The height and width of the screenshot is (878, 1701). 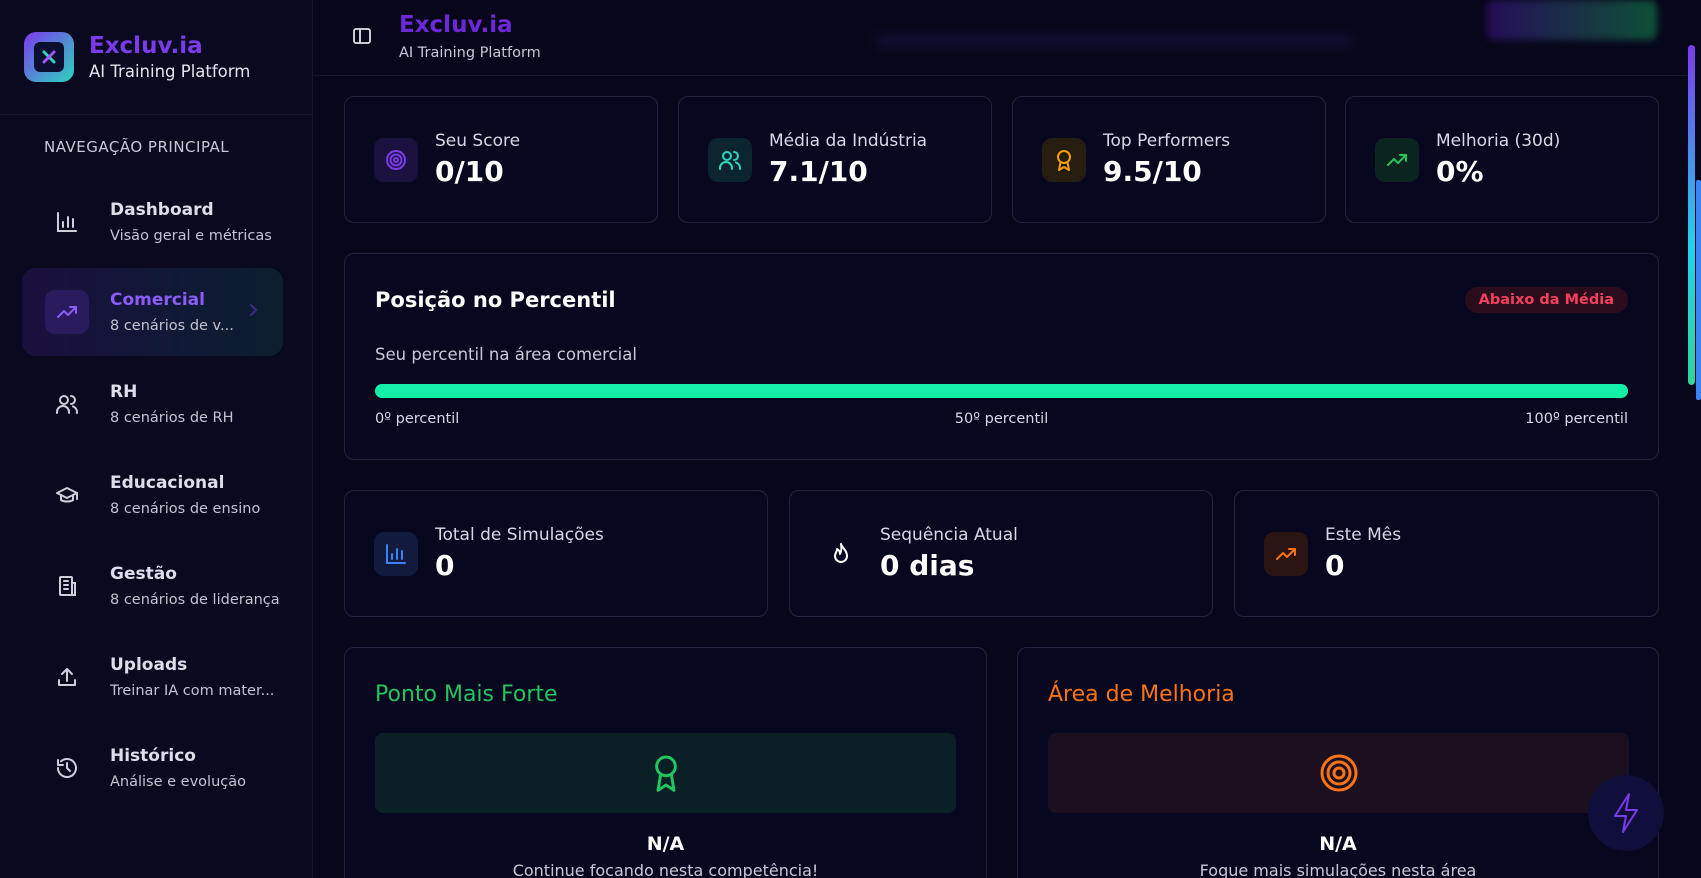 What do you see at coordinates (478, 141) in the screenshot?
I see `stat-label: Seu Score` at bounding box center [478, 141].